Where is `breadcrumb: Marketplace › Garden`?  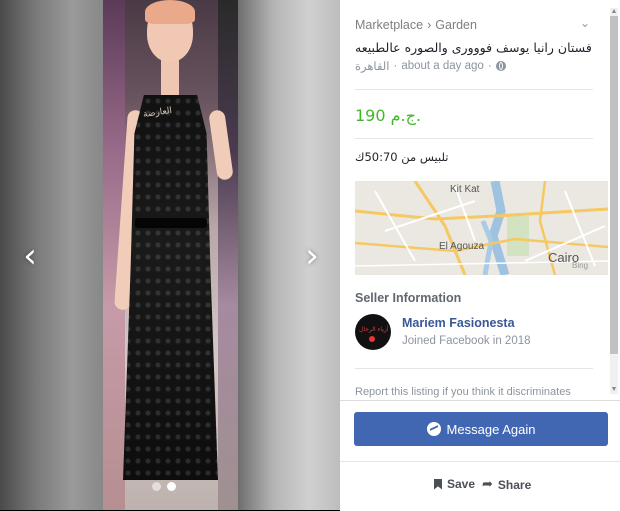 breadcrumb: Marketplace › Garden is located at coordinates (416, 25).